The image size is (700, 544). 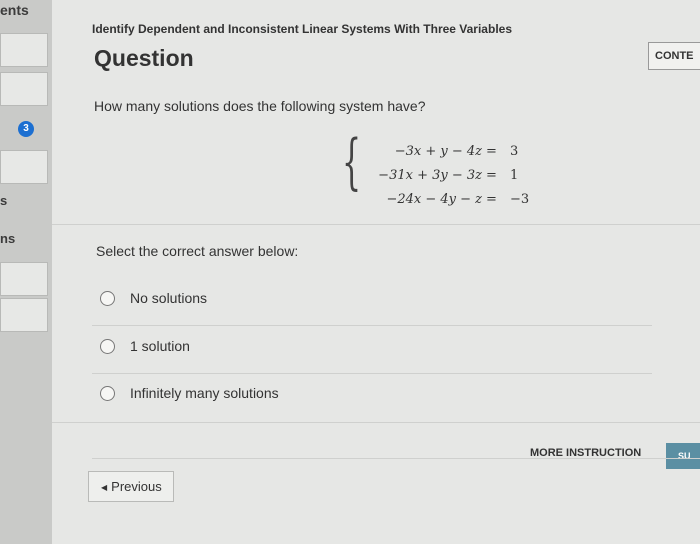 What do you see at coordinates (434, 199) in the screenshot?
I see `equation-lhs: −24x − 4y − z` at bounding box center [434, 199].